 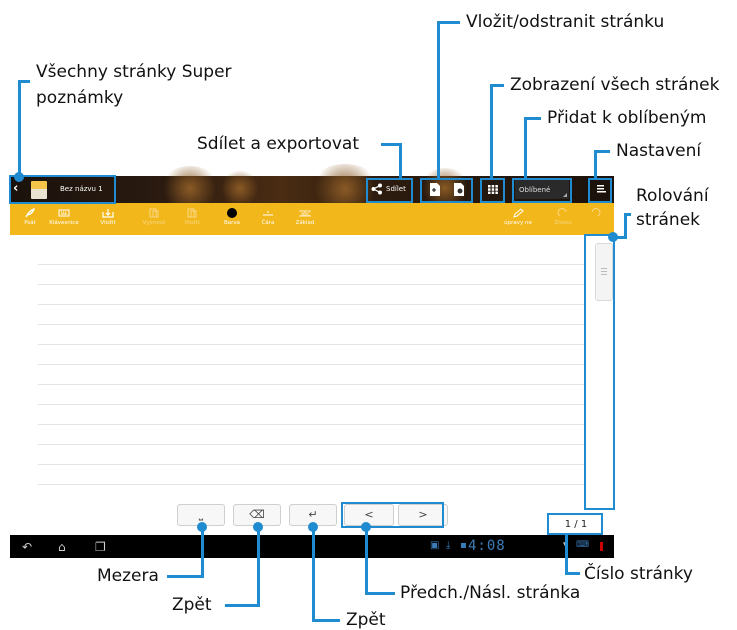 What do you see at coordinates (64, 213) in the screenshot?
I see `keyboard-icon` at bounding box center [64, 213].